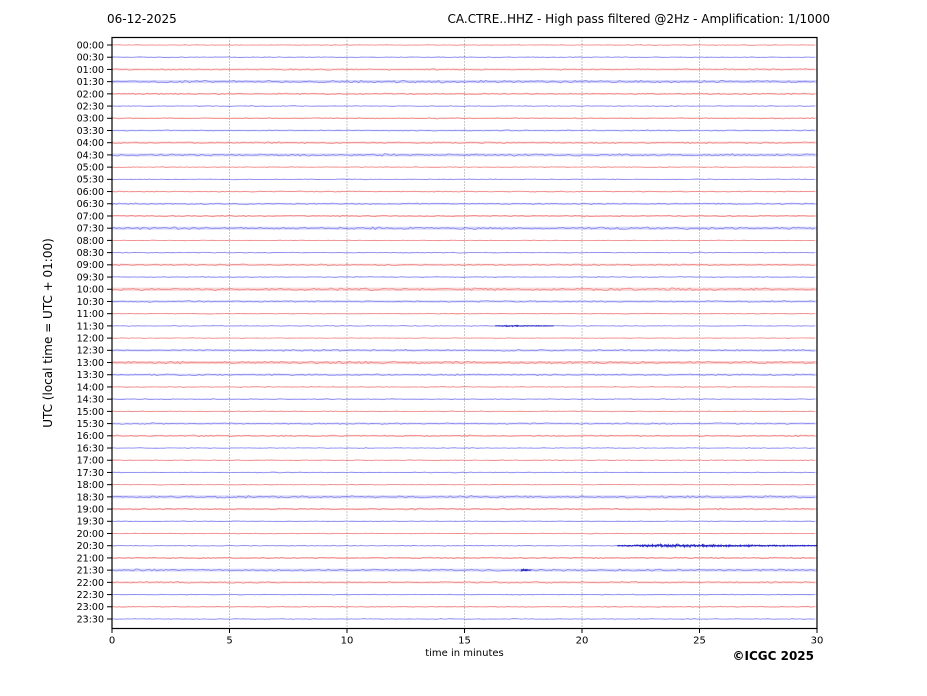 This screenshot has height=696, width=927. I want to click on y-tick-label: 16:00, so click(90, 436).